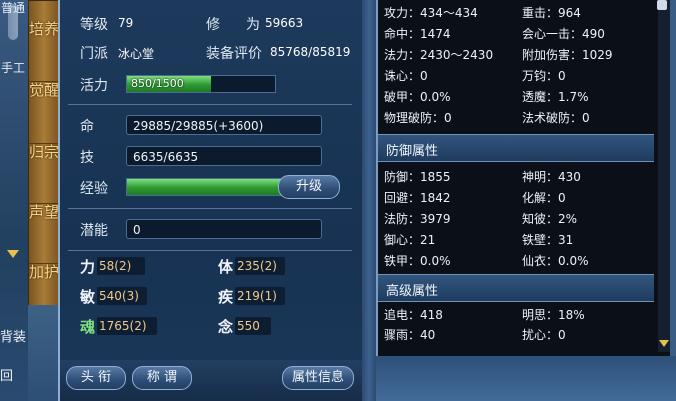 This screenshot has width=676, height=401. What do you see at coordinates (556, 118) in the screenshot?
I see `stat-magic-pen: 法术破防：0` at bounding box center [556, 118].